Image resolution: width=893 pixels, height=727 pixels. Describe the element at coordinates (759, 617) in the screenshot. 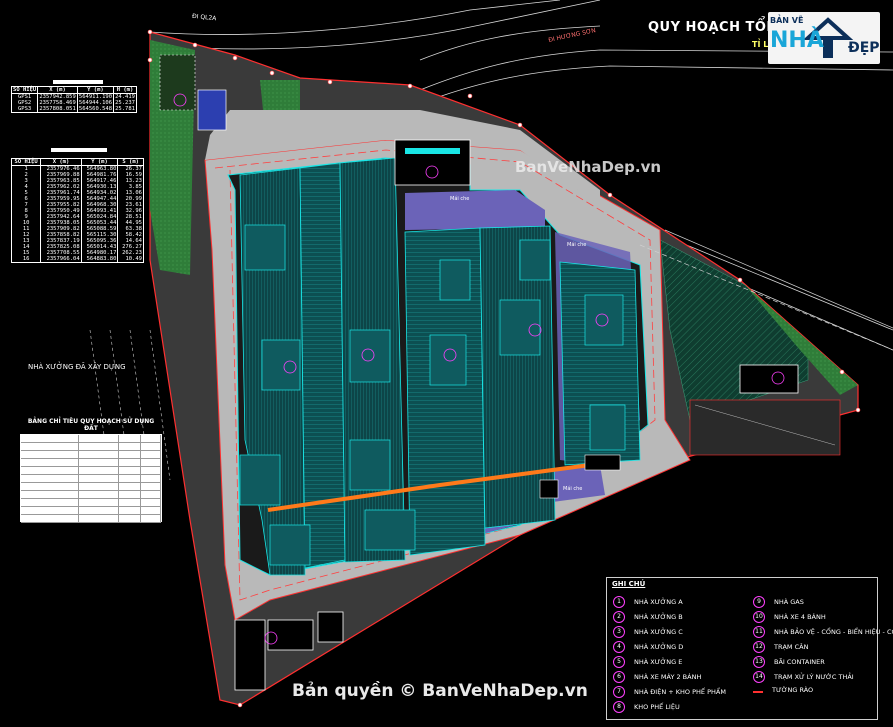

I see `legend-number-icon: 10` at that location.